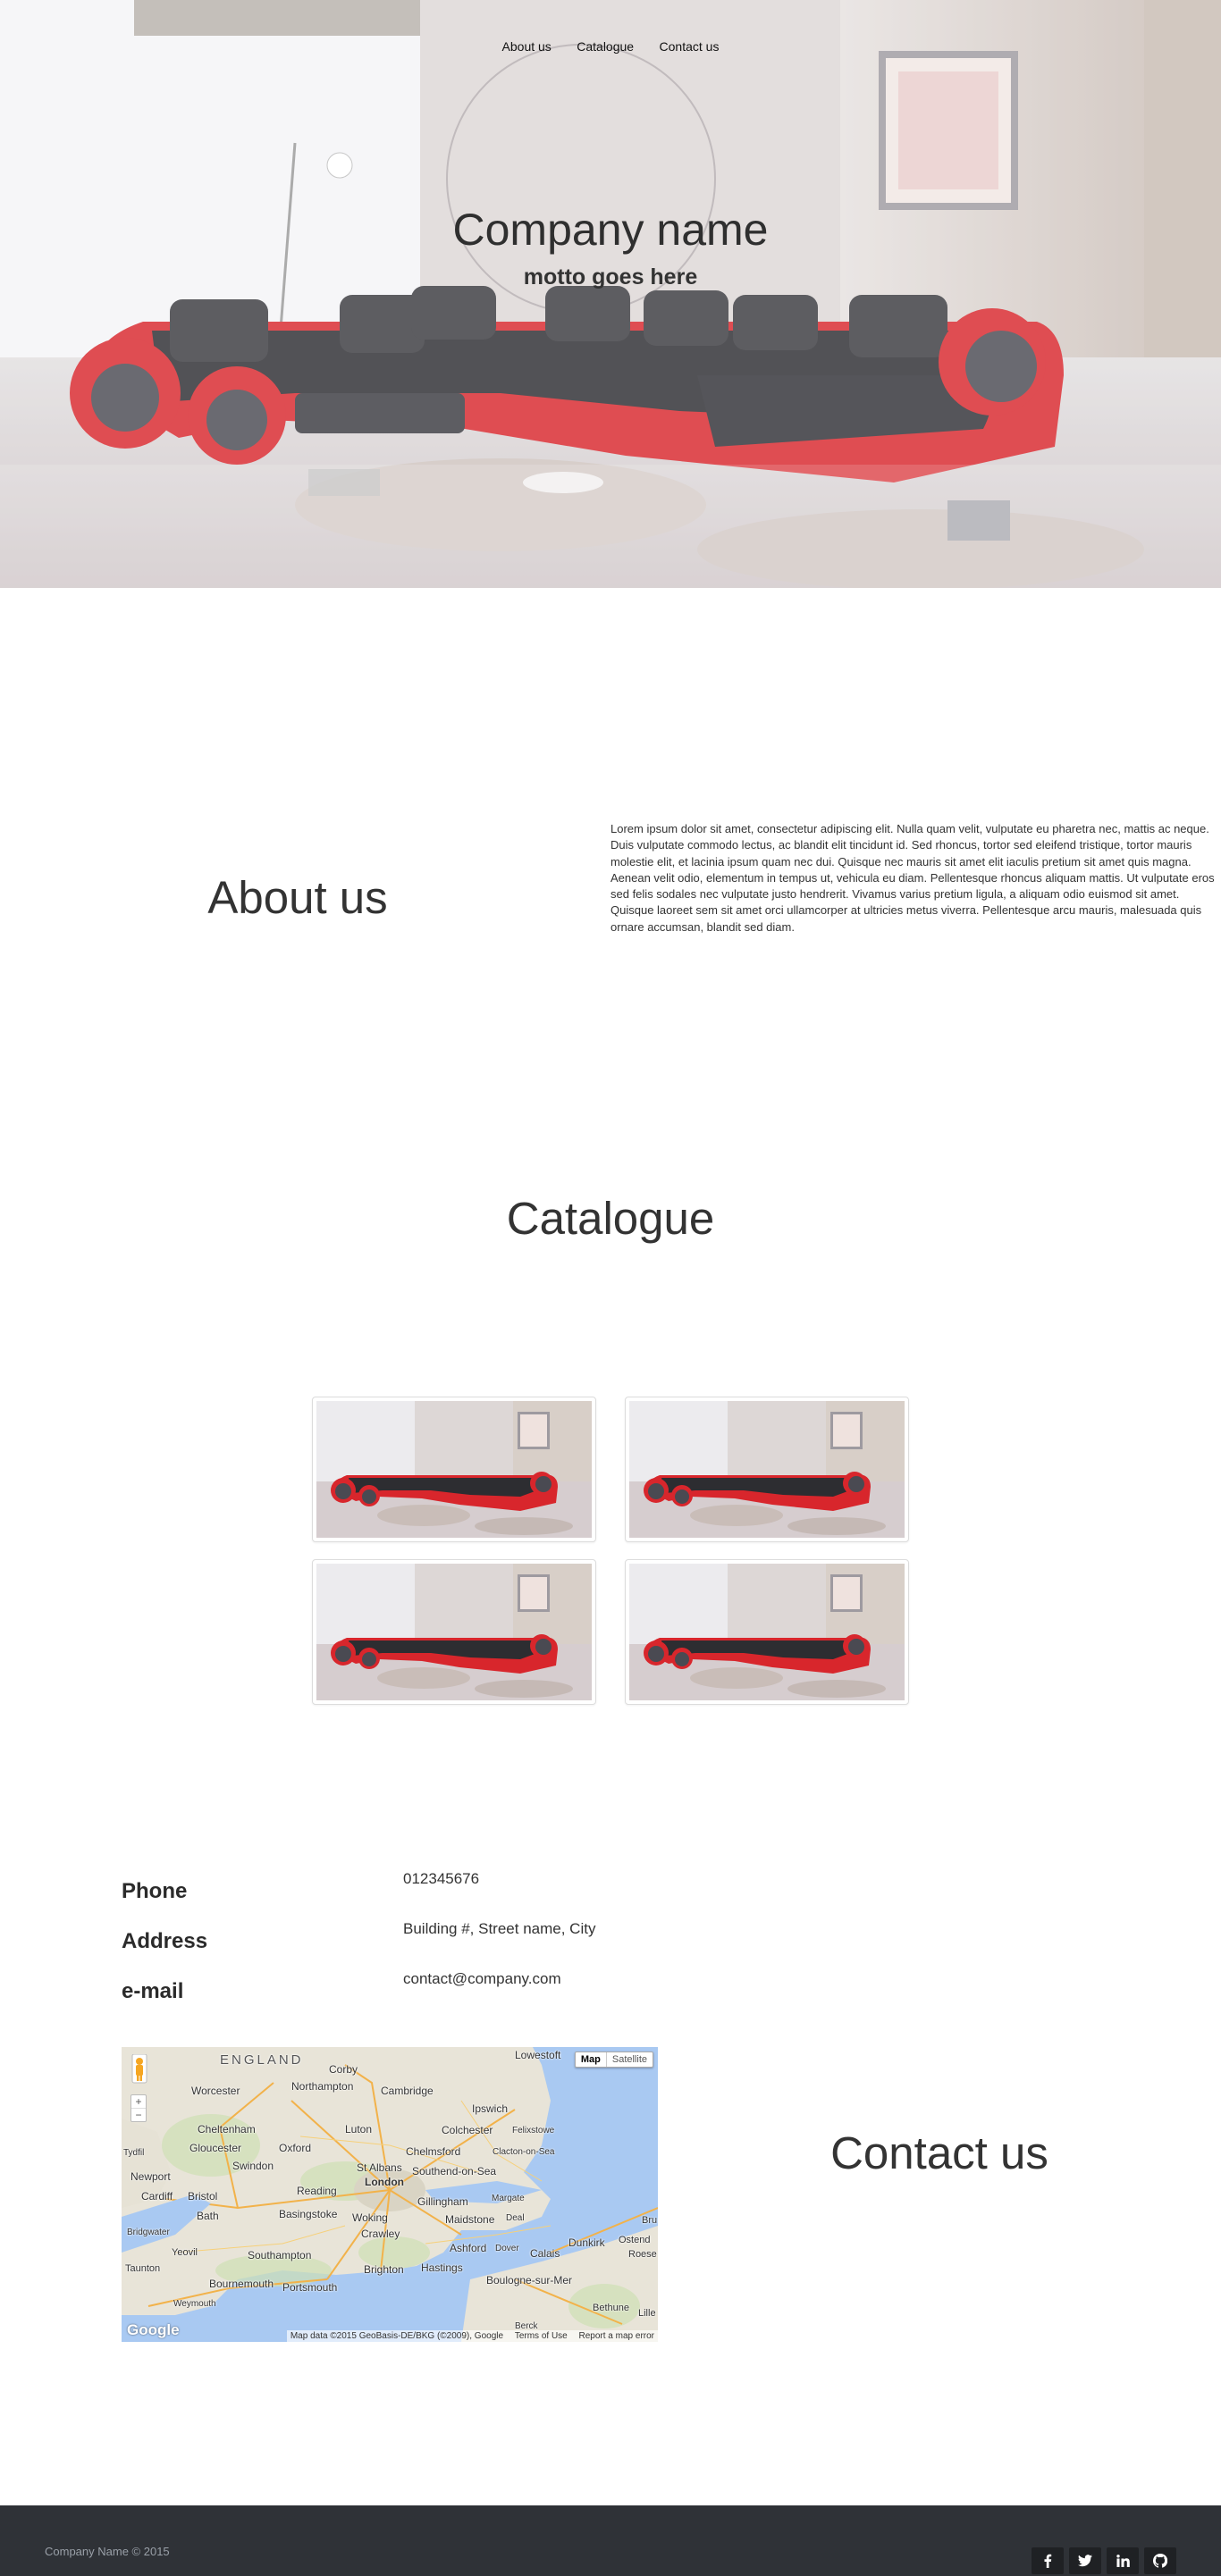  What do you see at coordinates (242, 2284) in the screenshot?
I see `map-label-place: Bournemouth` at bounding box center [242, 2284].